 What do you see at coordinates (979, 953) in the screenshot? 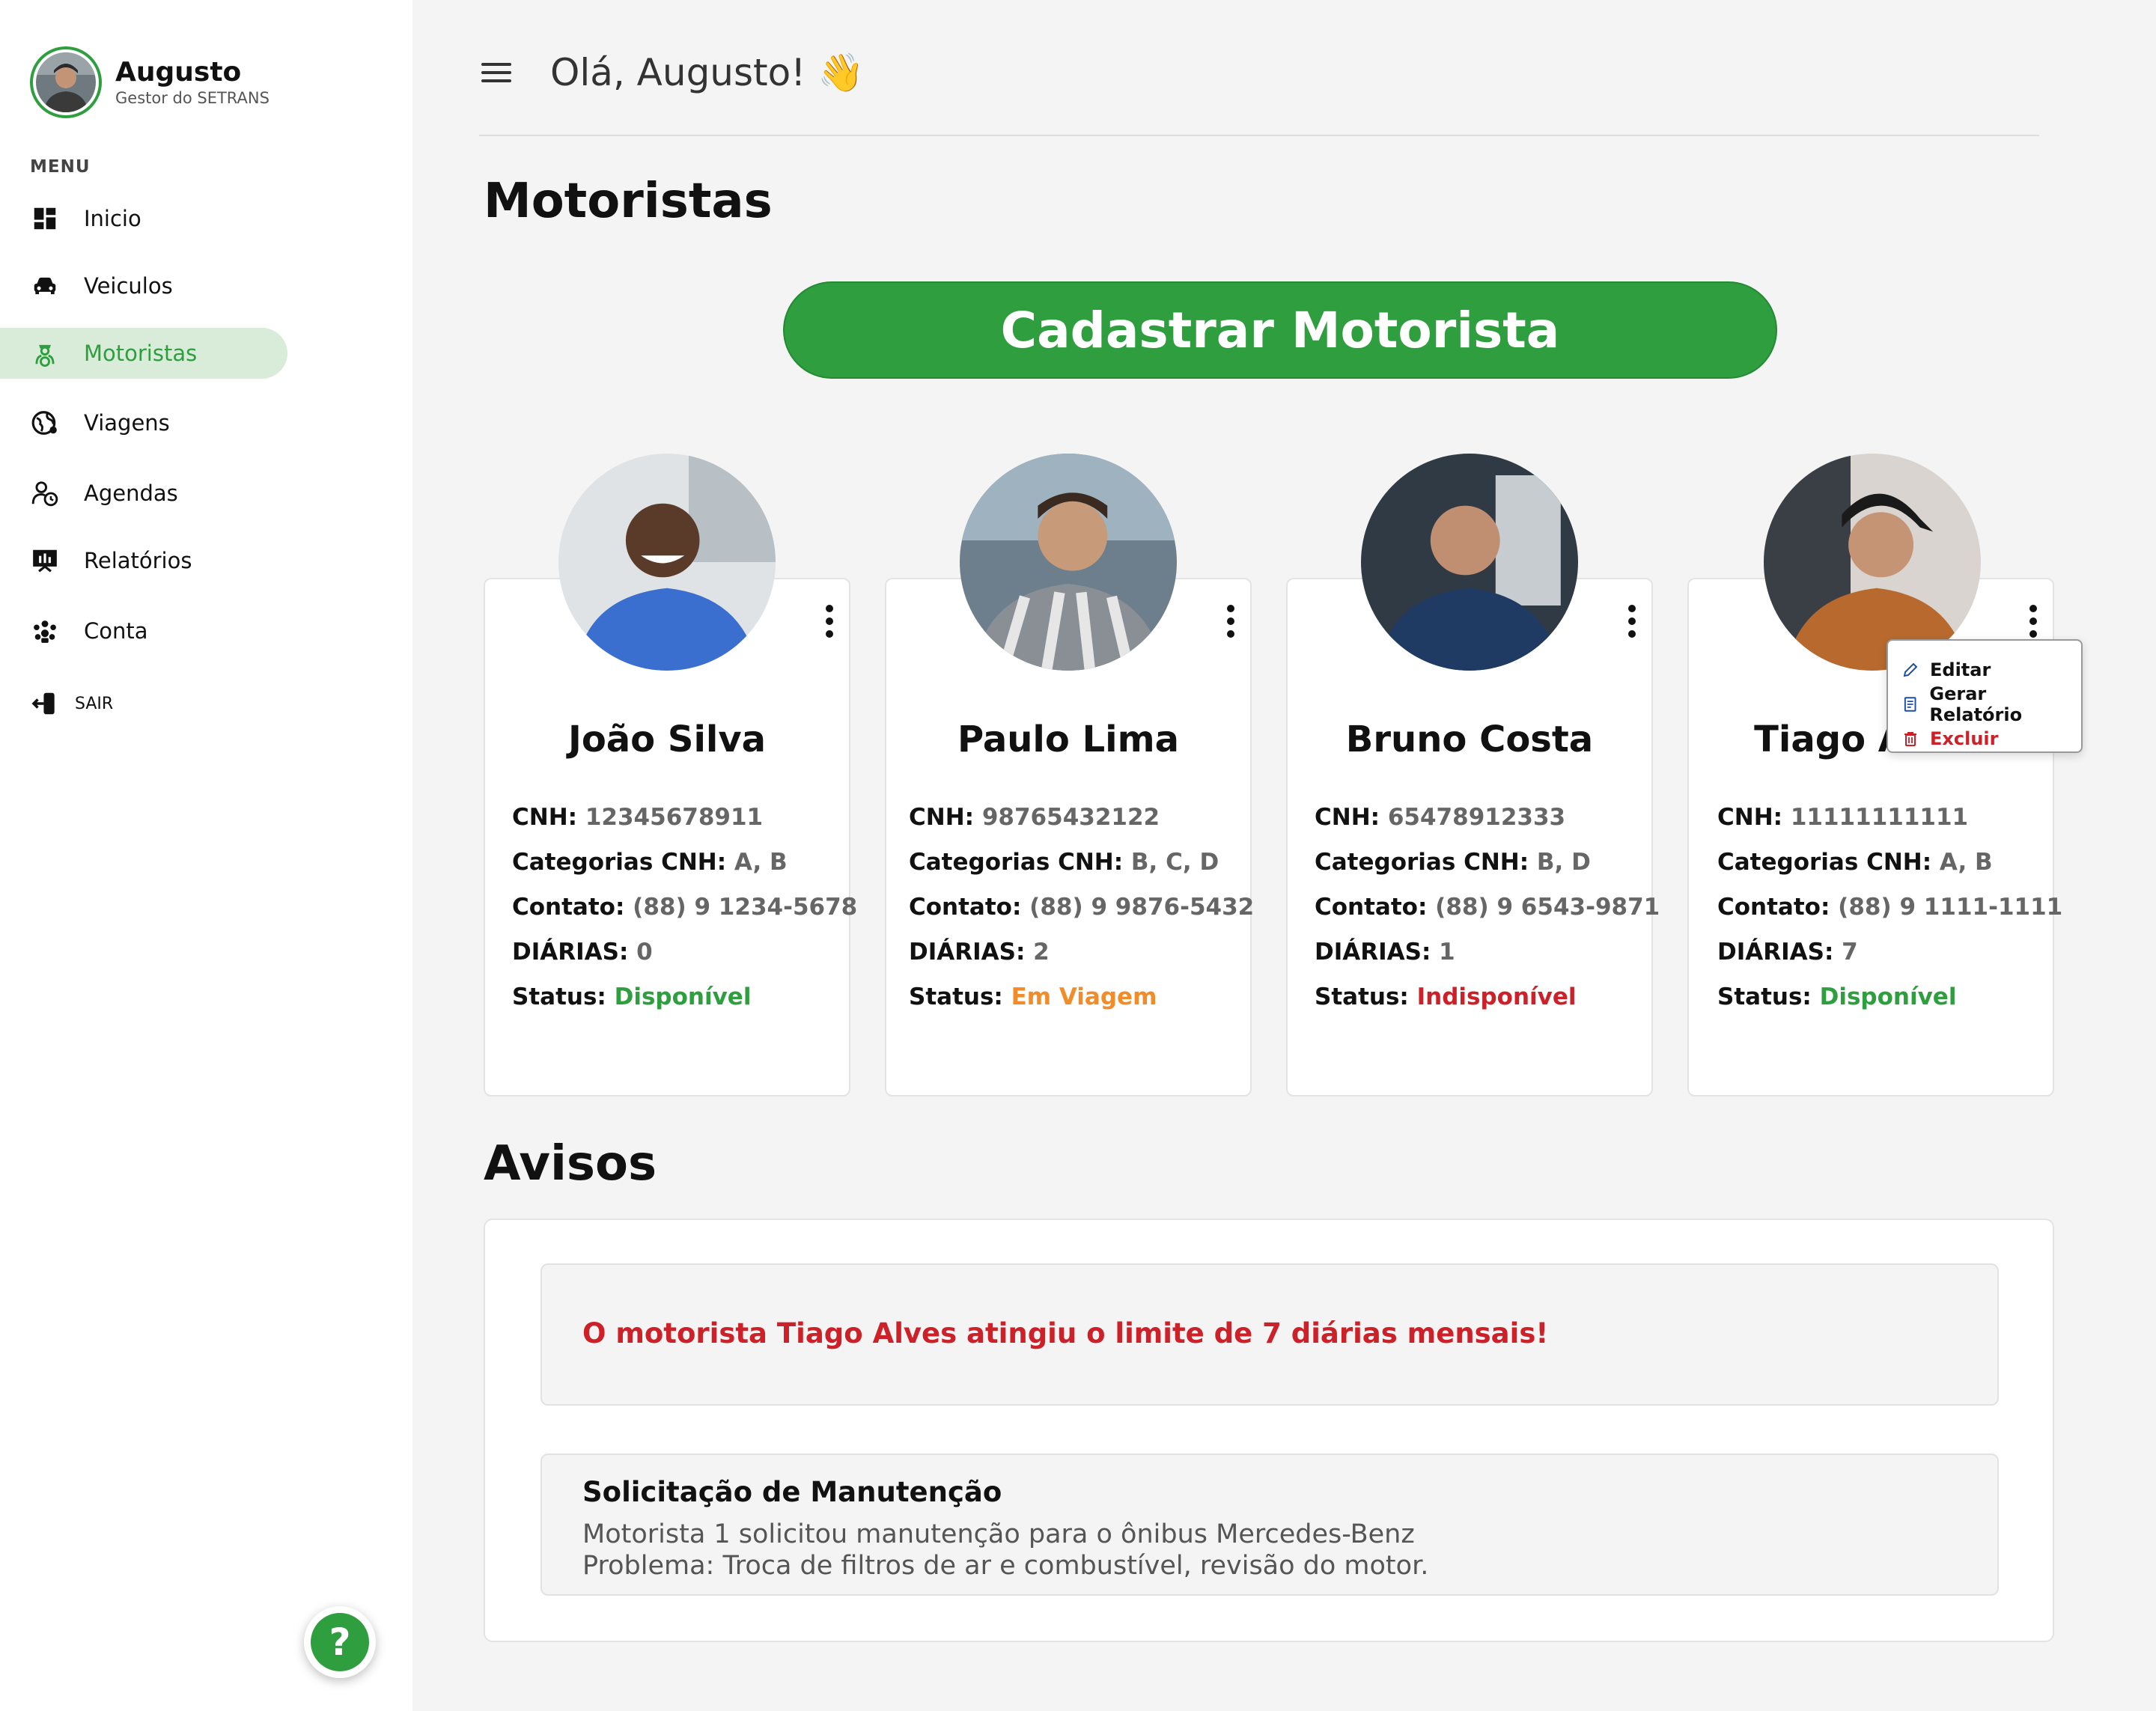
I see `driver-daily-count: DIÁRIAS: 2` at bounding box center [979, 953].